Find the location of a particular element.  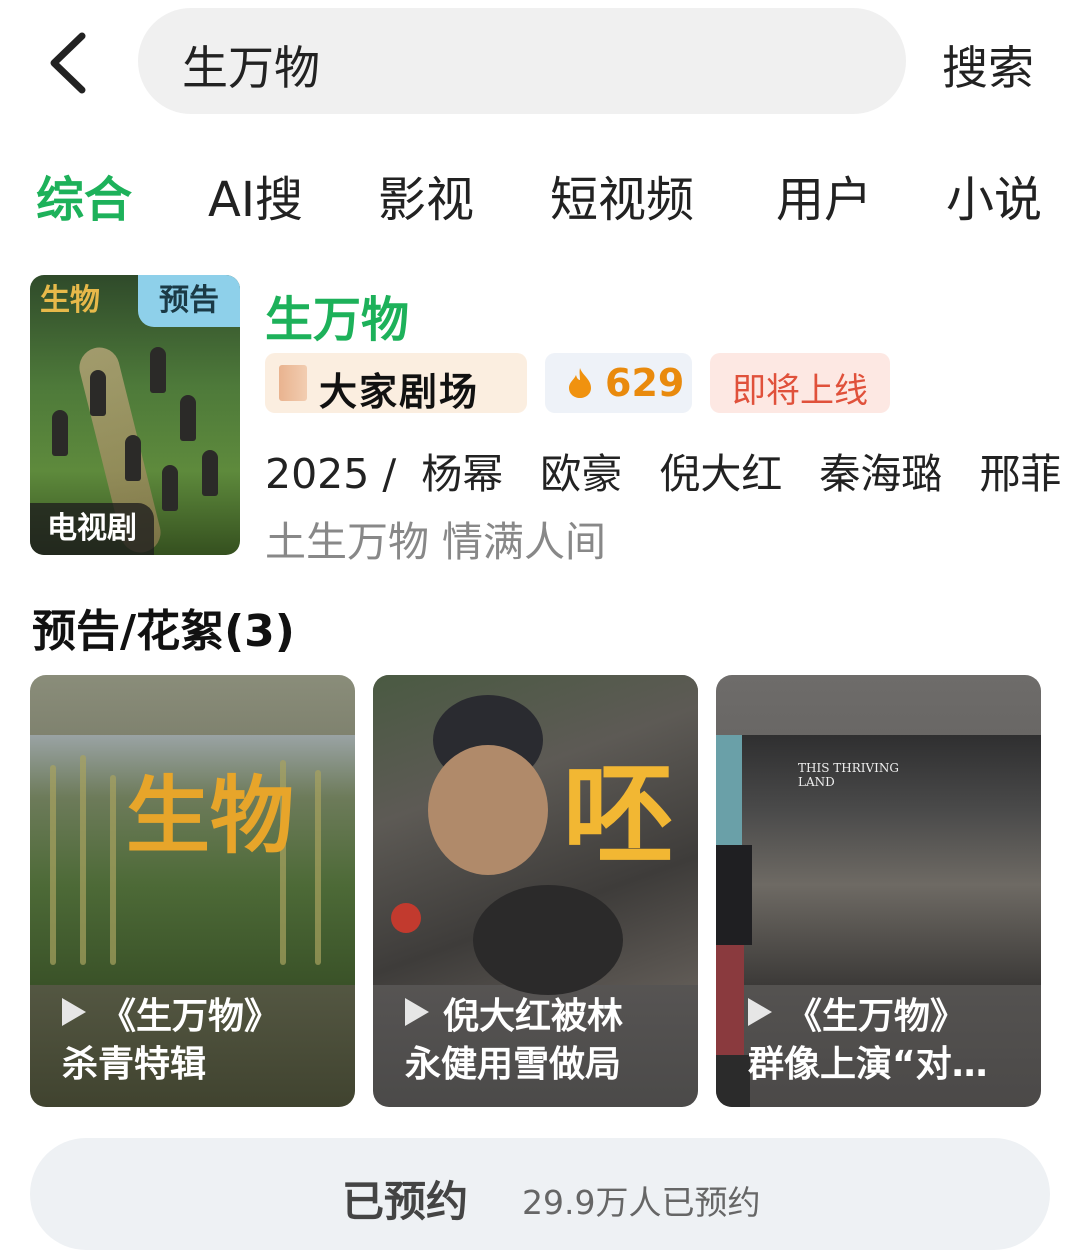

search-input: 生万物 is located at coordinates (522, 61).